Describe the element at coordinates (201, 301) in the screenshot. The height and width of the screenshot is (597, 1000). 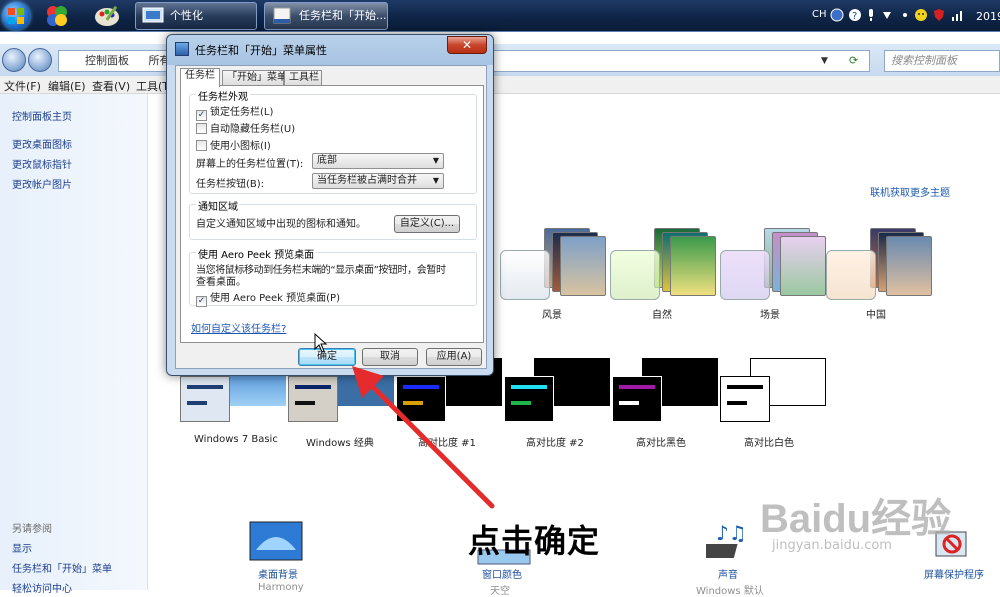
I see `checkbox-checked-icon: ✓` at that location.